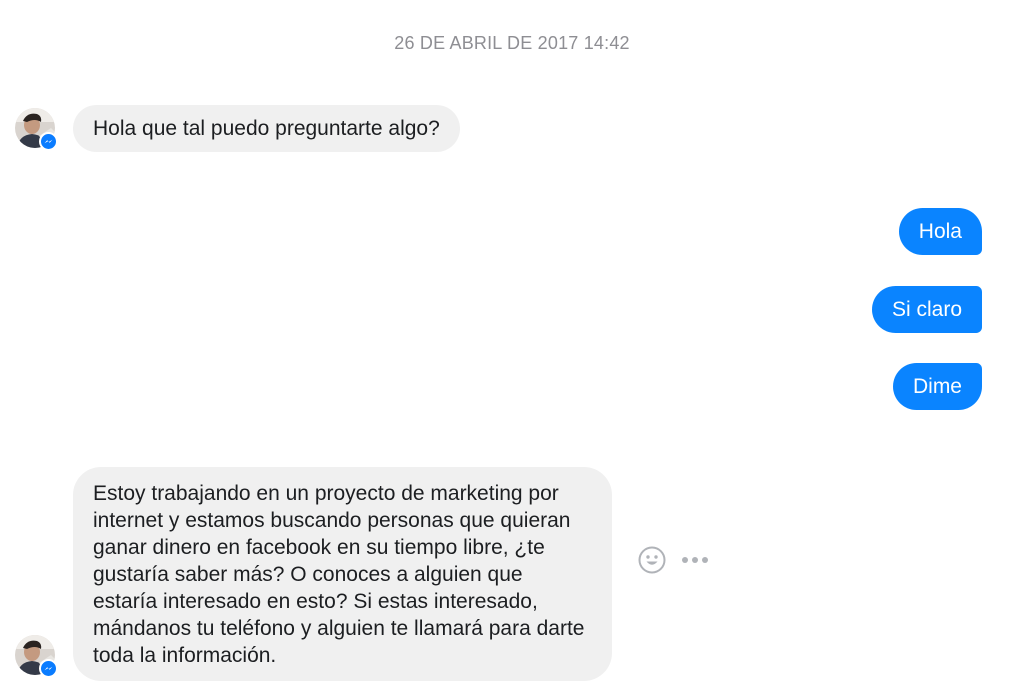 Image resolution: width=1024 pixels, height=699 pixels. I want to click on smiley-react-icon, so click(652, 560).